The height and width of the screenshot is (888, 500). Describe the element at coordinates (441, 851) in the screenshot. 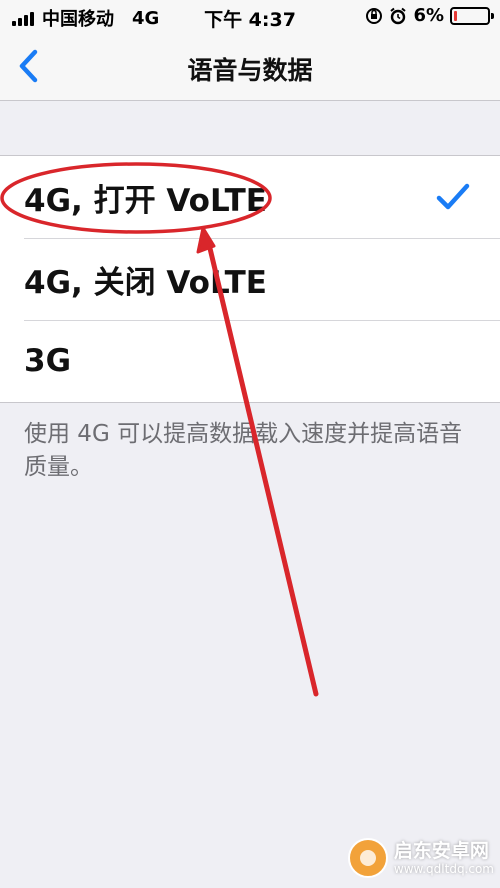

I see `watermark-name: 启东安卓网` at that location.